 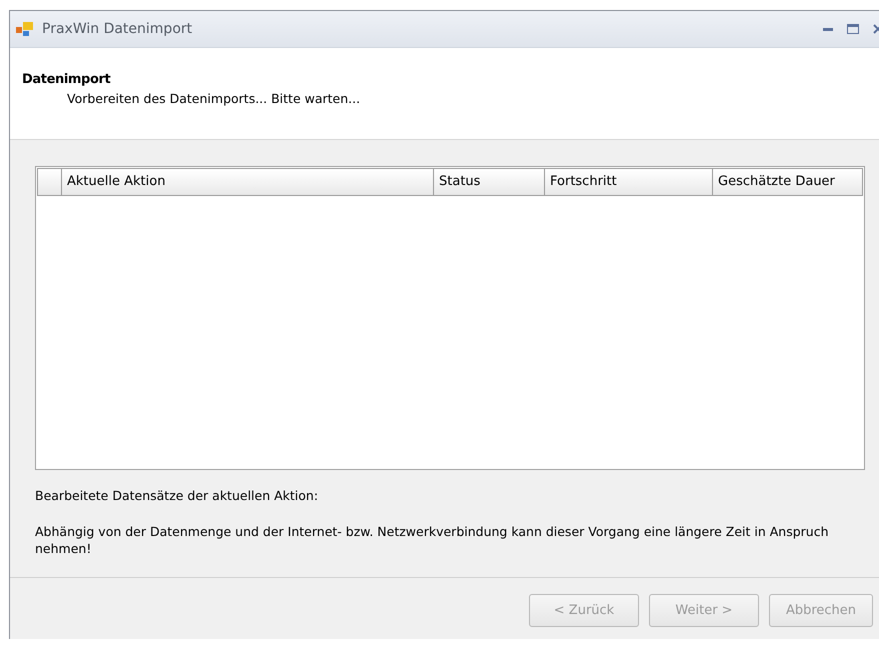 What do you see at coordinates (67, 79) in the screenshot?
I see `header-title: Datenimport` at bounding box center [67, 79].